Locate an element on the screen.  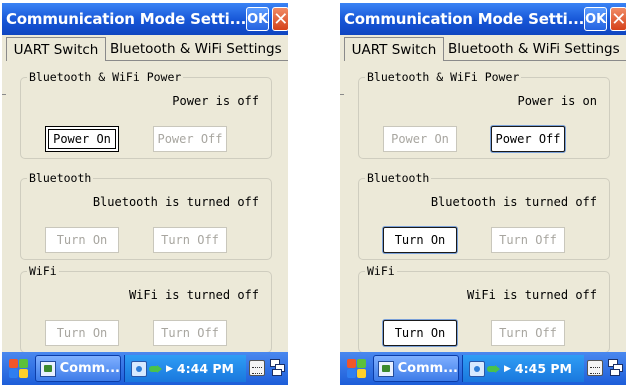
power-status: Power is on is located at coordinates (557, 101).